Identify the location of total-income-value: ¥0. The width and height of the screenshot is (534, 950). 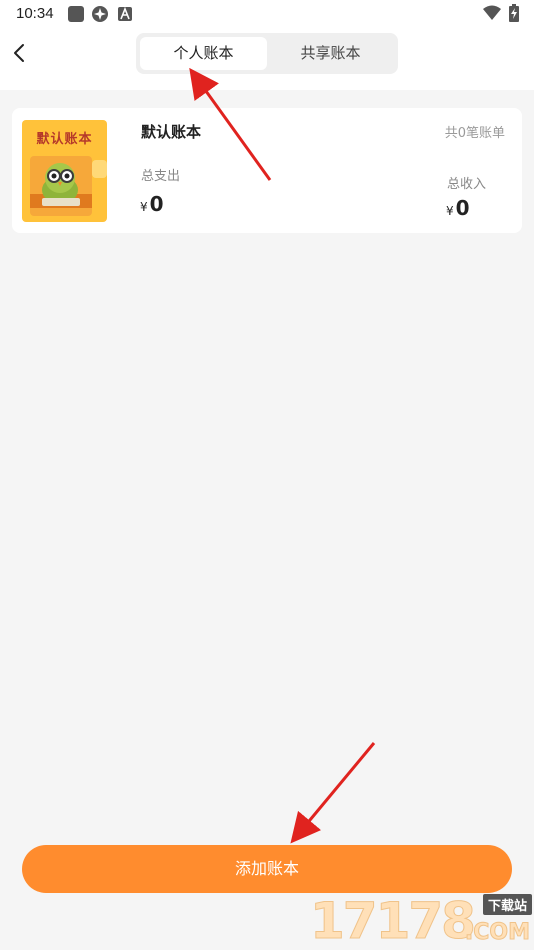
(458, 208).